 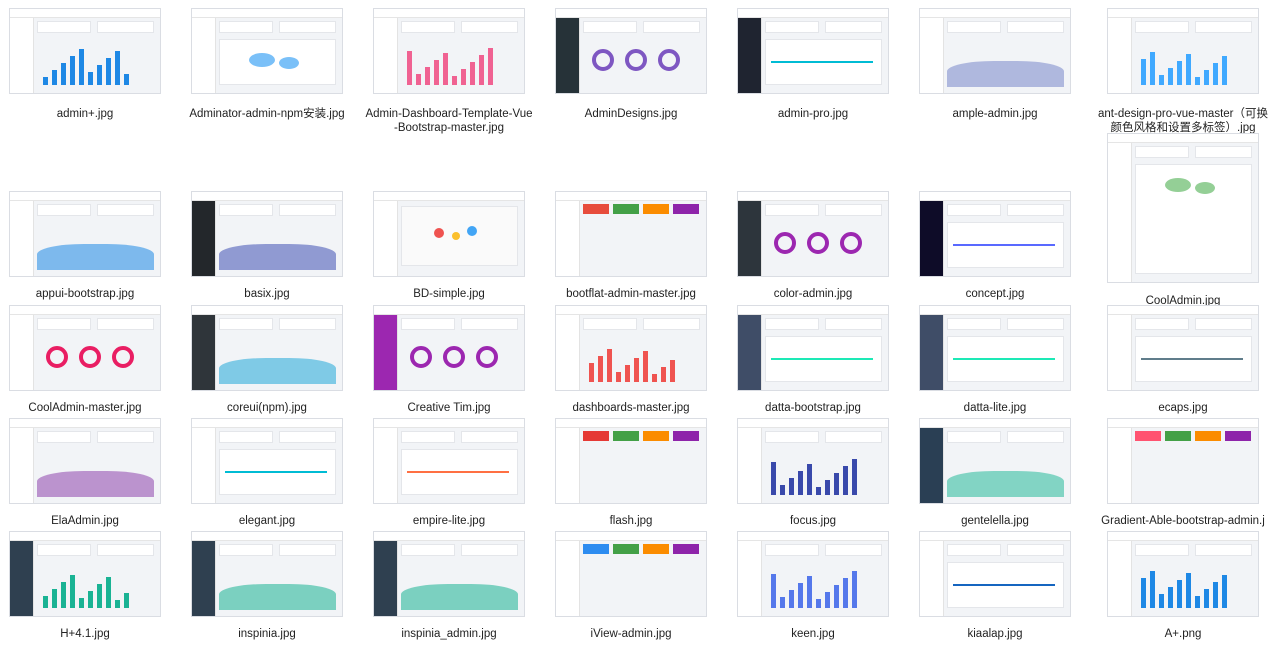 I want to click on file-name: A+.png, so click(x=1183, y=634).